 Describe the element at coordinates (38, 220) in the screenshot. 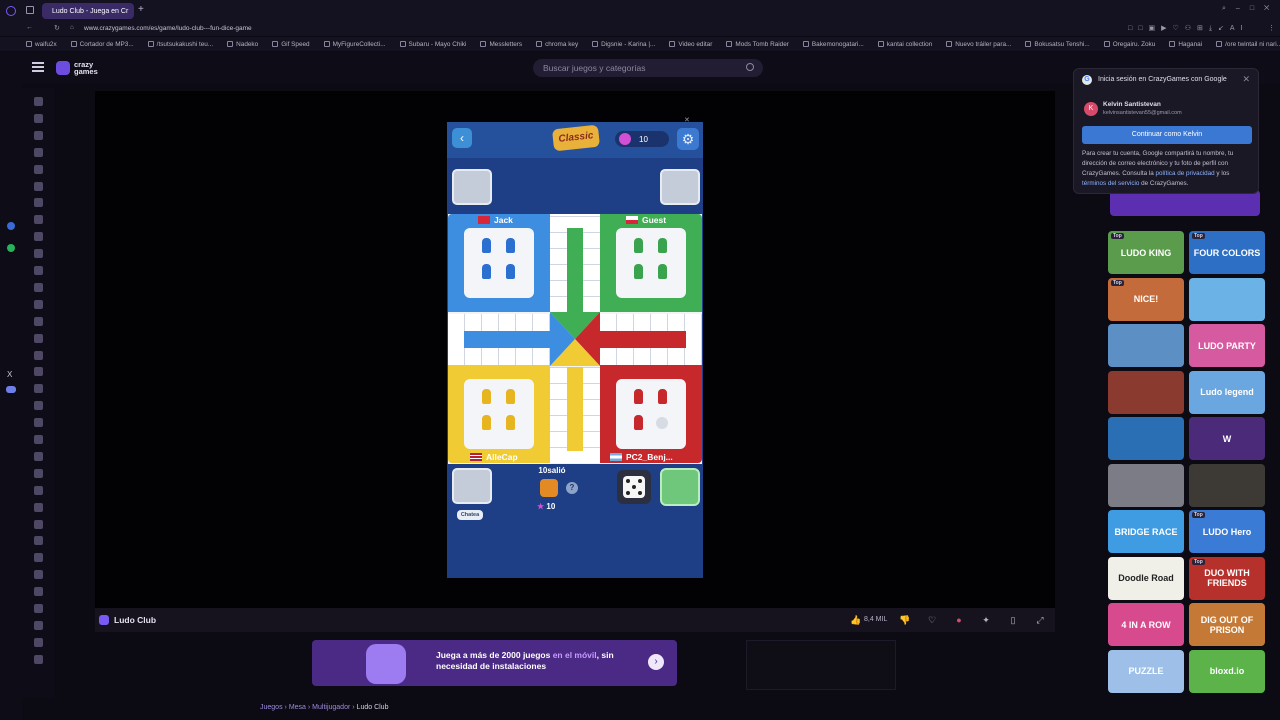

I see `two-player-icon` at that location.